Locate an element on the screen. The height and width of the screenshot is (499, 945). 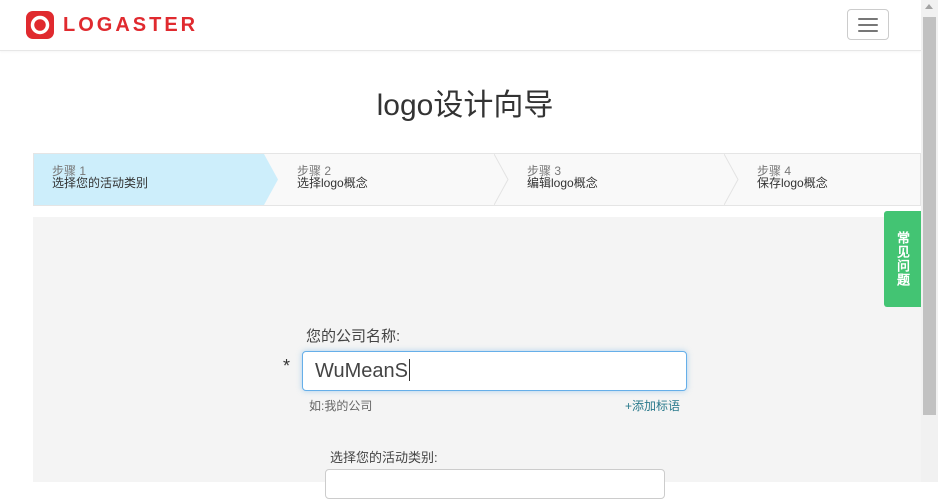
hamburger-icon is located at coordinates (868, 18).